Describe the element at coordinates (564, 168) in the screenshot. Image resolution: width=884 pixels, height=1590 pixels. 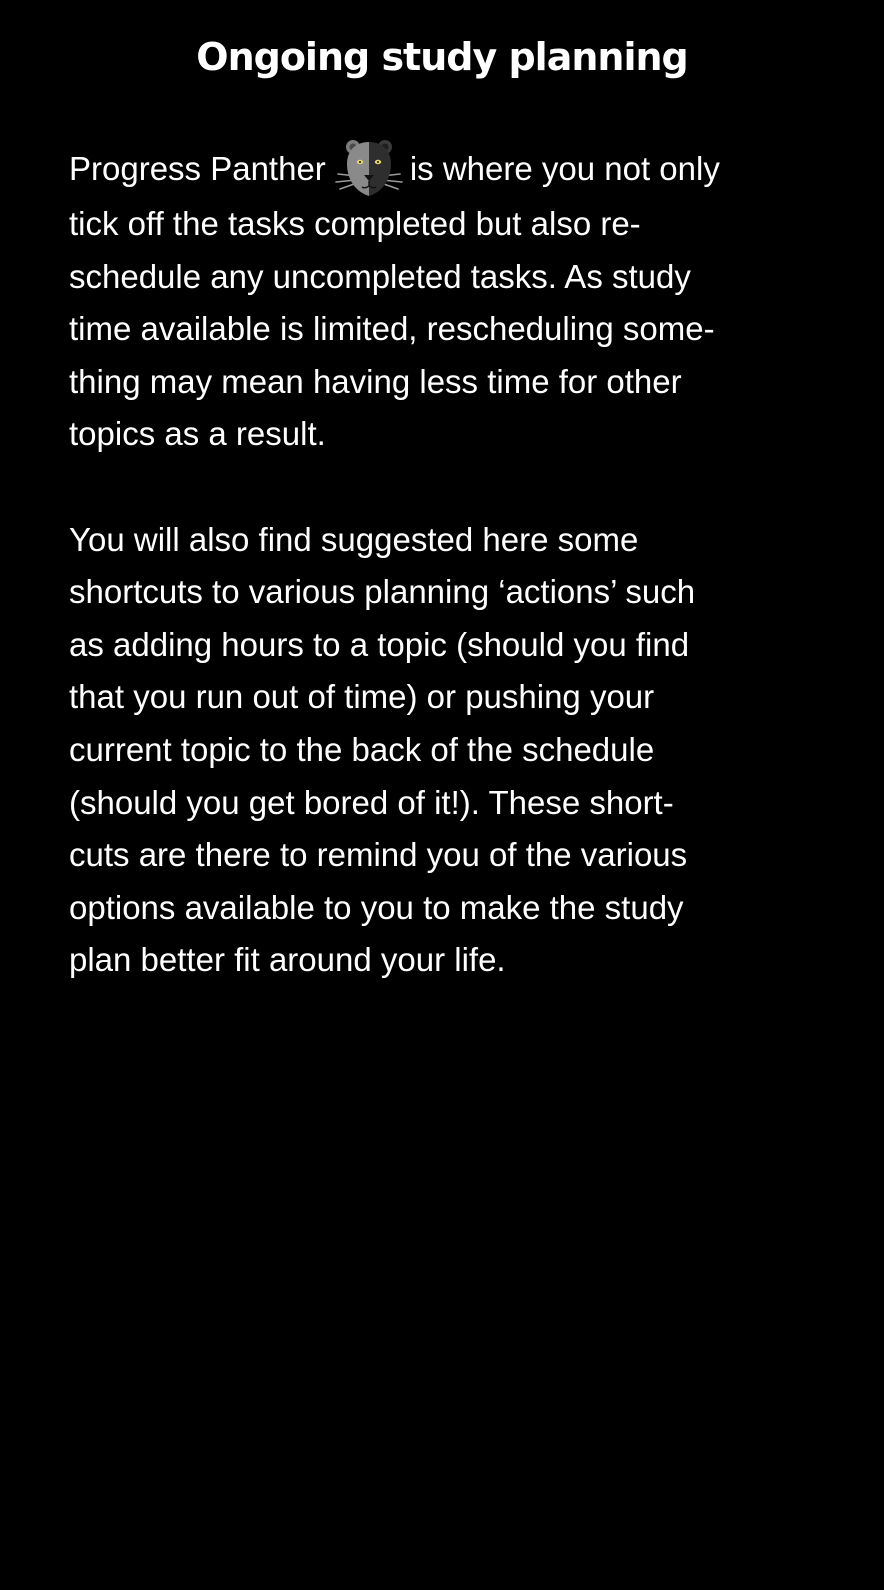
I see `text-line-part: is where you not only` at that location.